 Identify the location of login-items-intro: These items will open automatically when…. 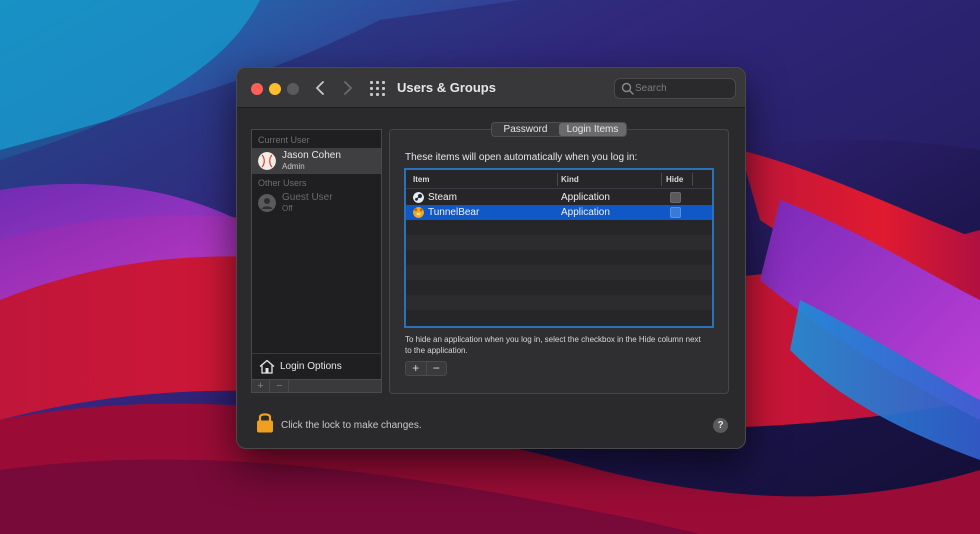
(521, 157).